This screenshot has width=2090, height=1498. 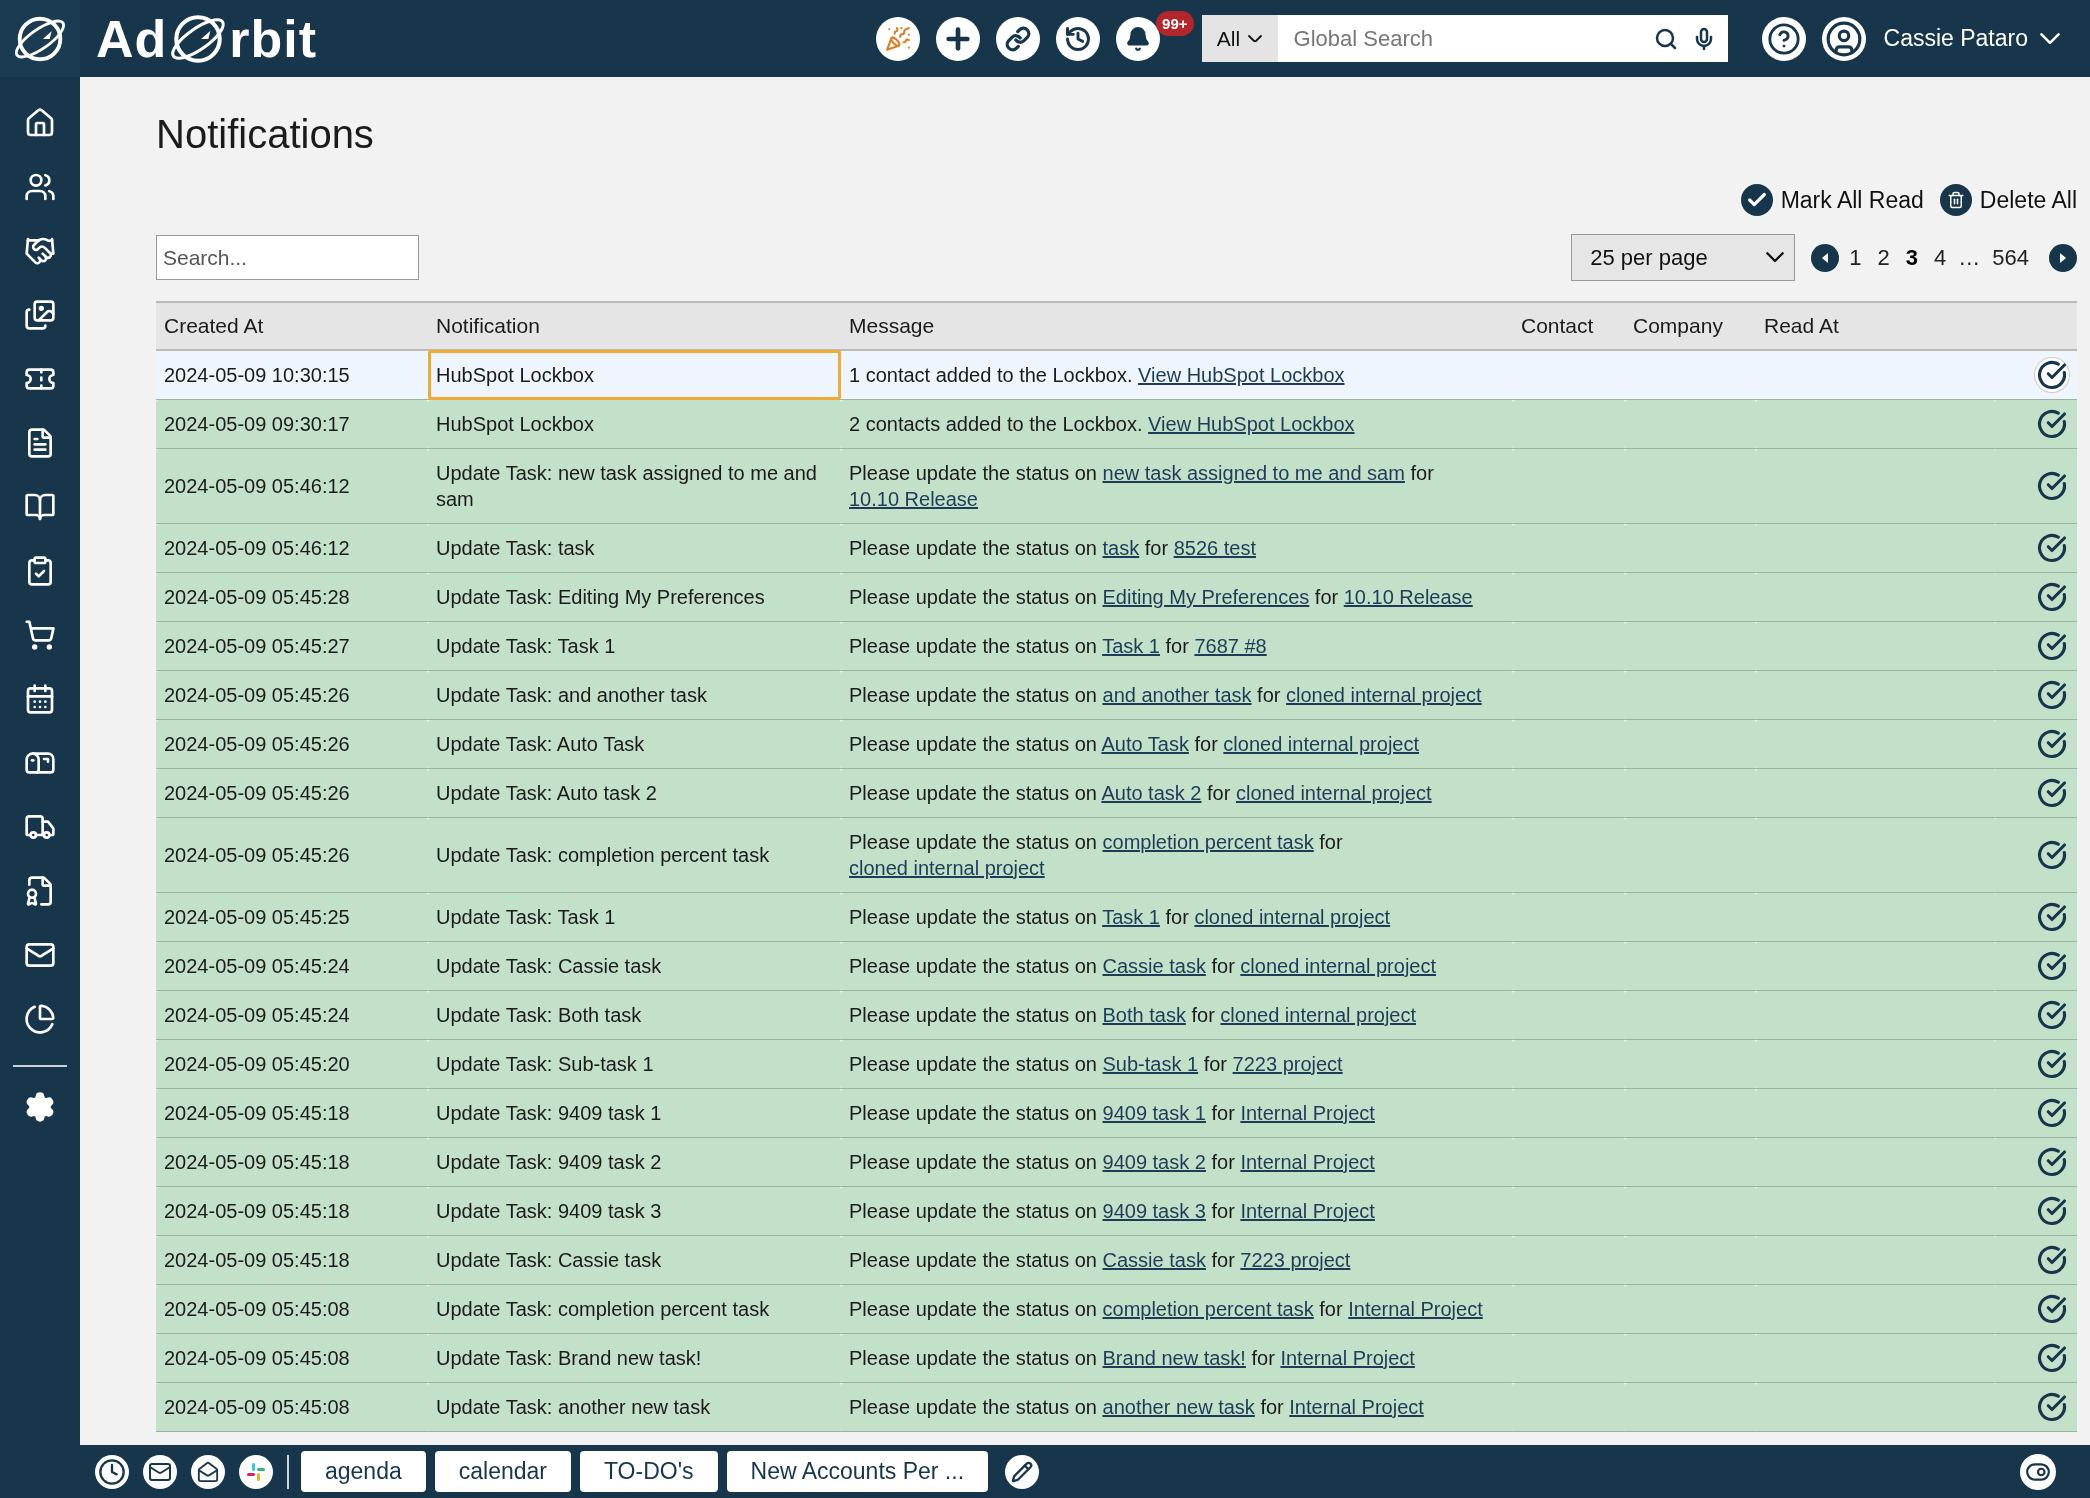 What do you see at coordinates (1116, 1064) in the screenshot?
I see `notification-row: 2024-05-09 05:45:20 Update Task: Sub-task 1 Please update the status on Sub-task 1 for 7223 project` at bounding box center [1116, 1064].